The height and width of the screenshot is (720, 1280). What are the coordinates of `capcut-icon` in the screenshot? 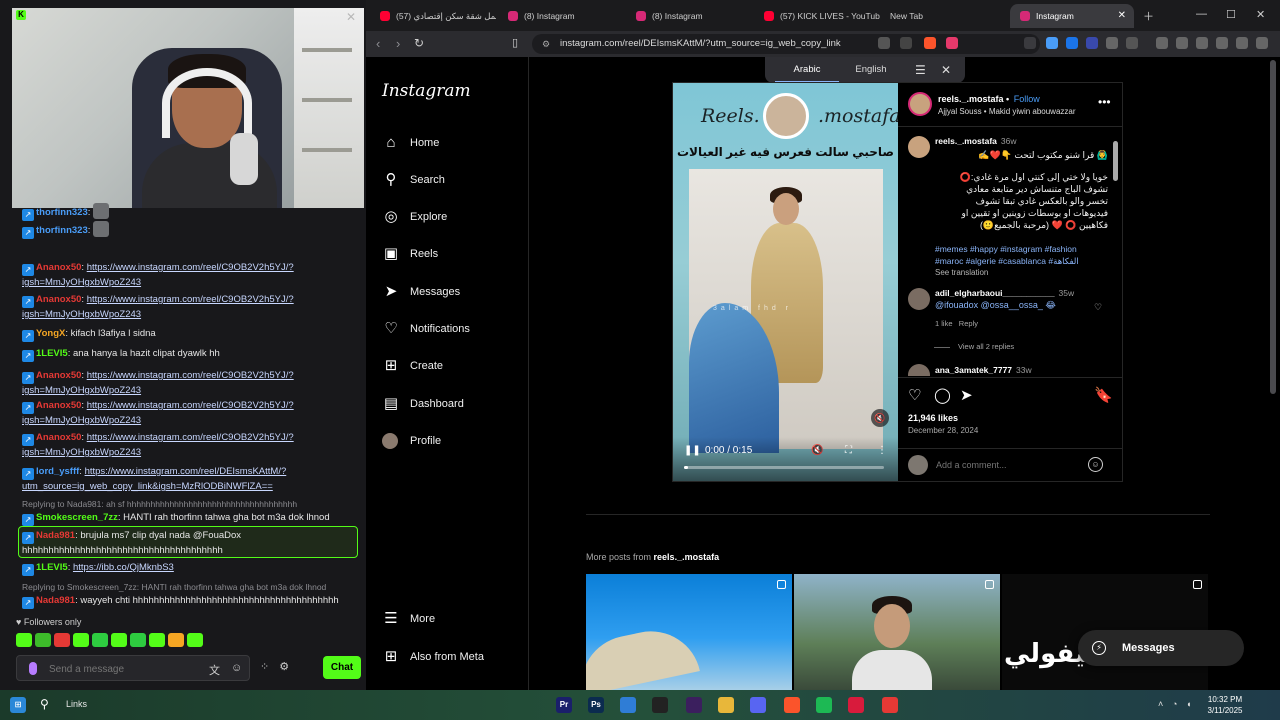 It's located at (660, 705).